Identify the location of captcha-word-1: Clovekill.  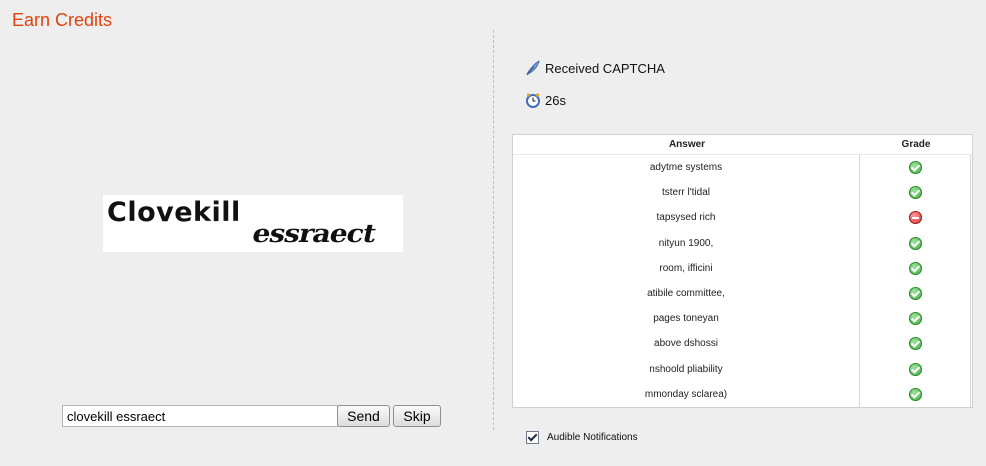
(174, 212).